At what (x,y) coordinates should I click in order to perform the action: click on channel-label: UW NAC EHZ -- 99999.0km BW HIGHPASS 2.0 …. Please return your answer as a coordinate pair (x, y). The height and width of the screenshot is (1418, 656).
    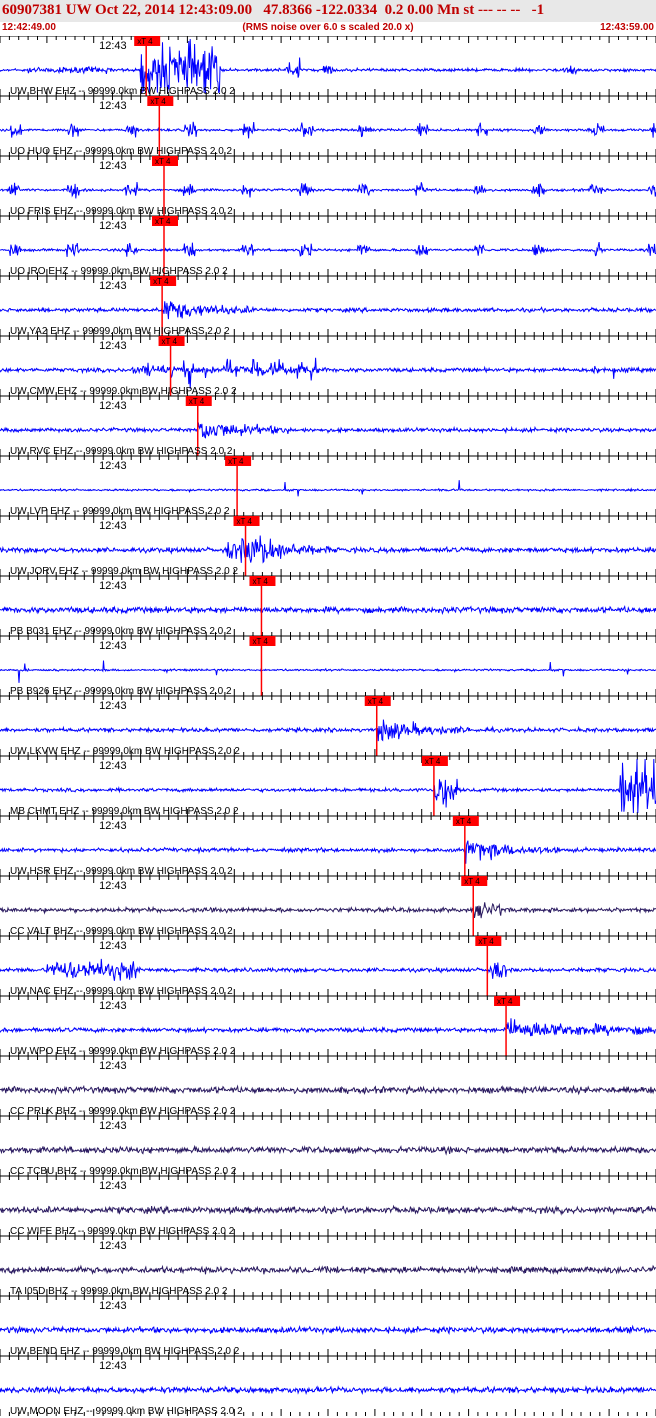
    Looking at the image, I should click on (121, 991).